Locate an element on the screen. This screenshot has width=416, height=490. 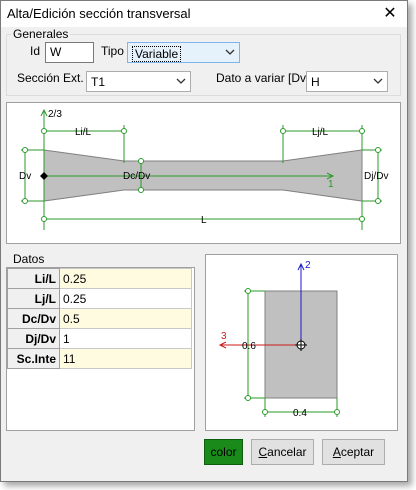
row-header: Lj/L is located at coordinates (33, 298).